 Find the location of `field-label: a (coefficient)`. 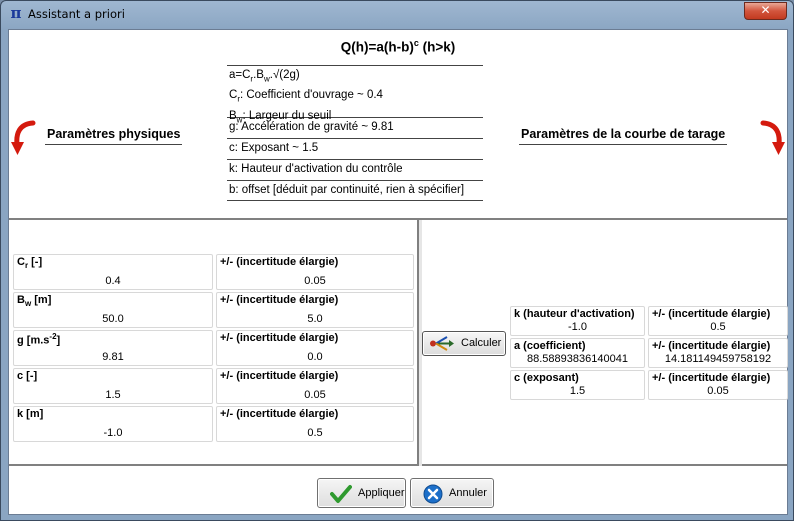

field-label: a (coefficient) is located at coordinates (550, 346).